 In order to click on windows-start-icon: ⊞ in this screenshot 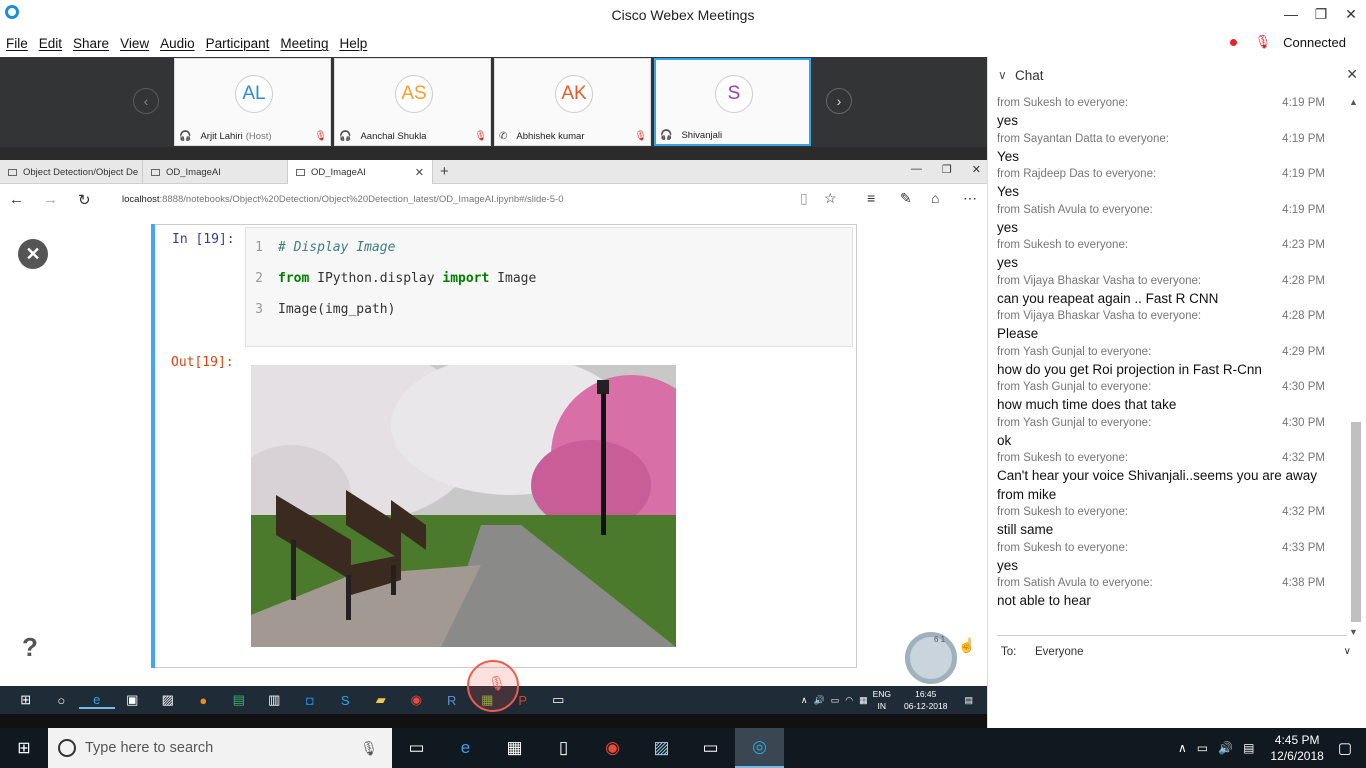, I will do `click(26, 700)`.